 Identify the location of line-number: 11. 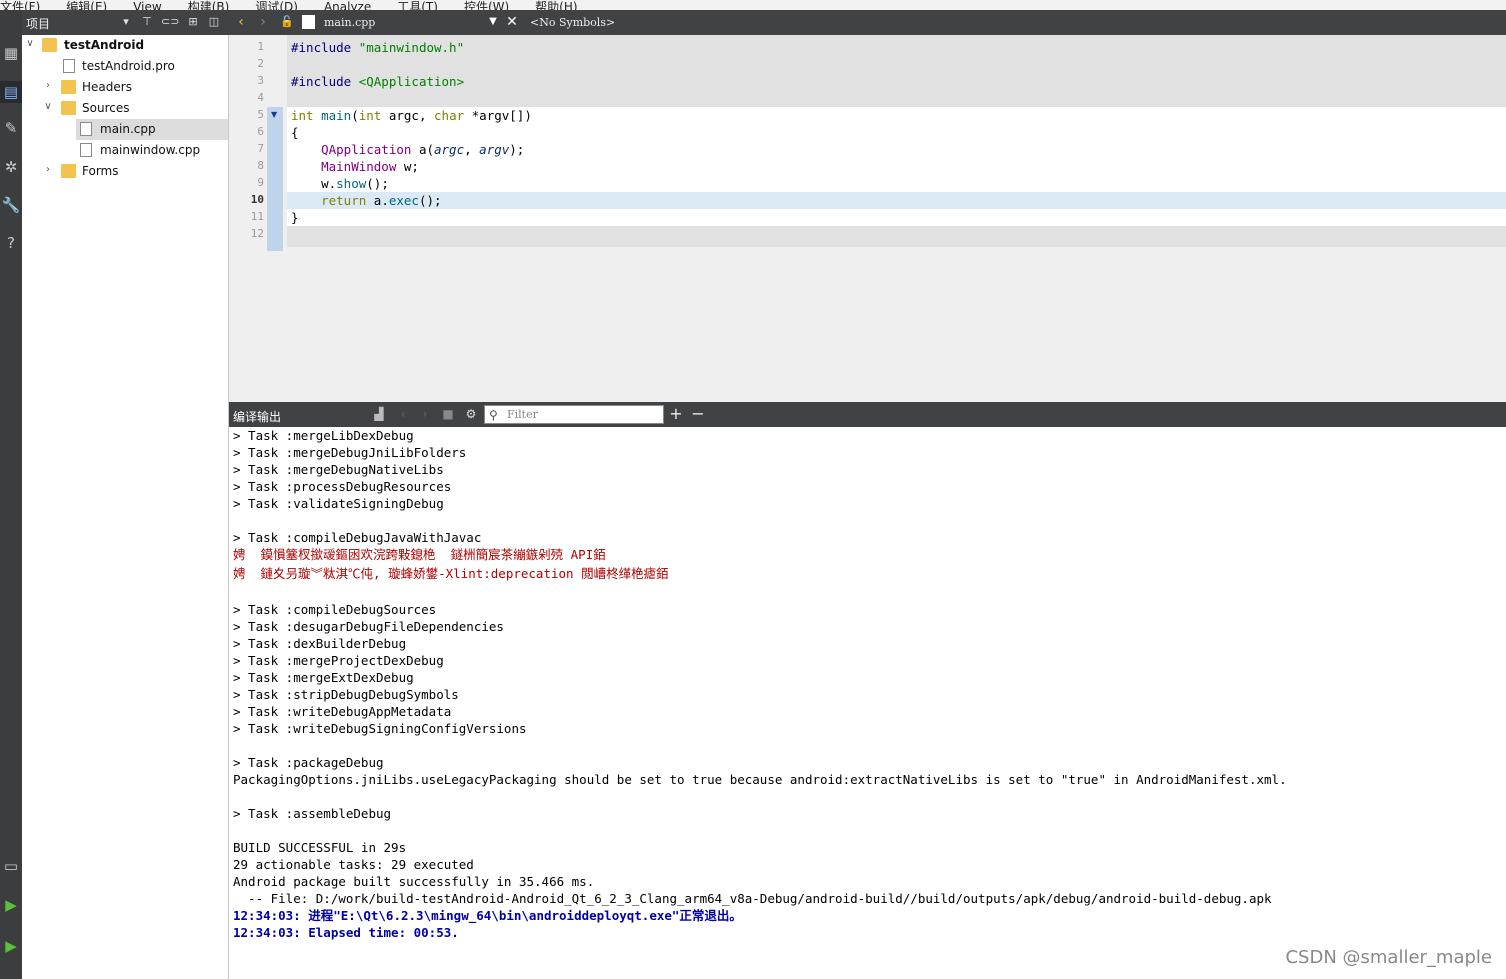
(257, 216).